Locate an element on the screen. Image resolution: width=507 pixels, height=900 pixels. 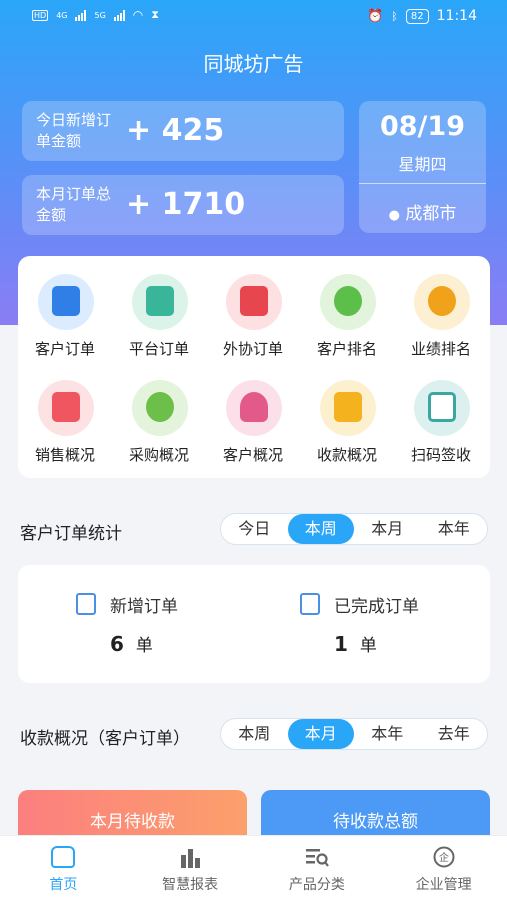
hd-badge: HD is located at coordinates (40, 15).